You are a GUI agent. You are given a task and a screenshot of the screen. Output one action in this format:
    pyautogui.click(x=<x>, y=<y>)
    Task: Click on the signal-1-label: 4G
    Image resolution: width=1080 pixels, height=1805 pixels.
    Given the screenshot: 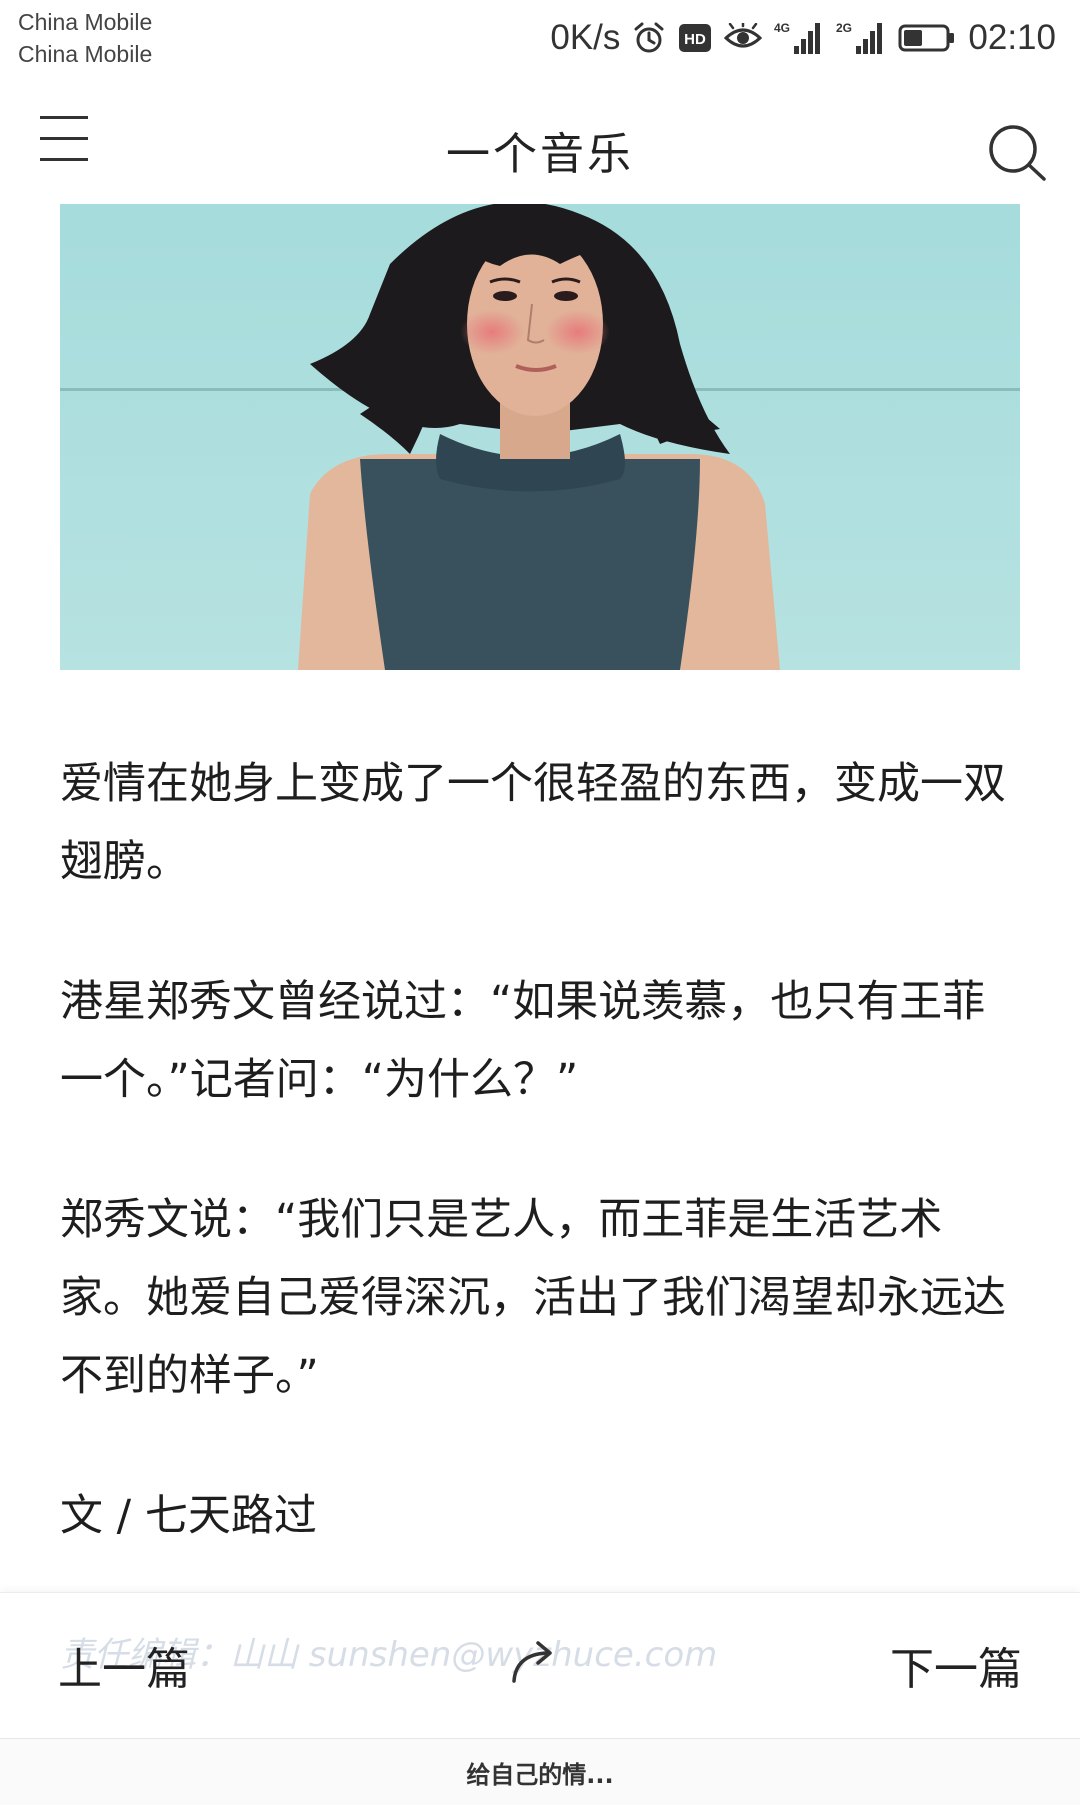 What is the action you would take?
    pyautogui.click(x=782, y=28)
    